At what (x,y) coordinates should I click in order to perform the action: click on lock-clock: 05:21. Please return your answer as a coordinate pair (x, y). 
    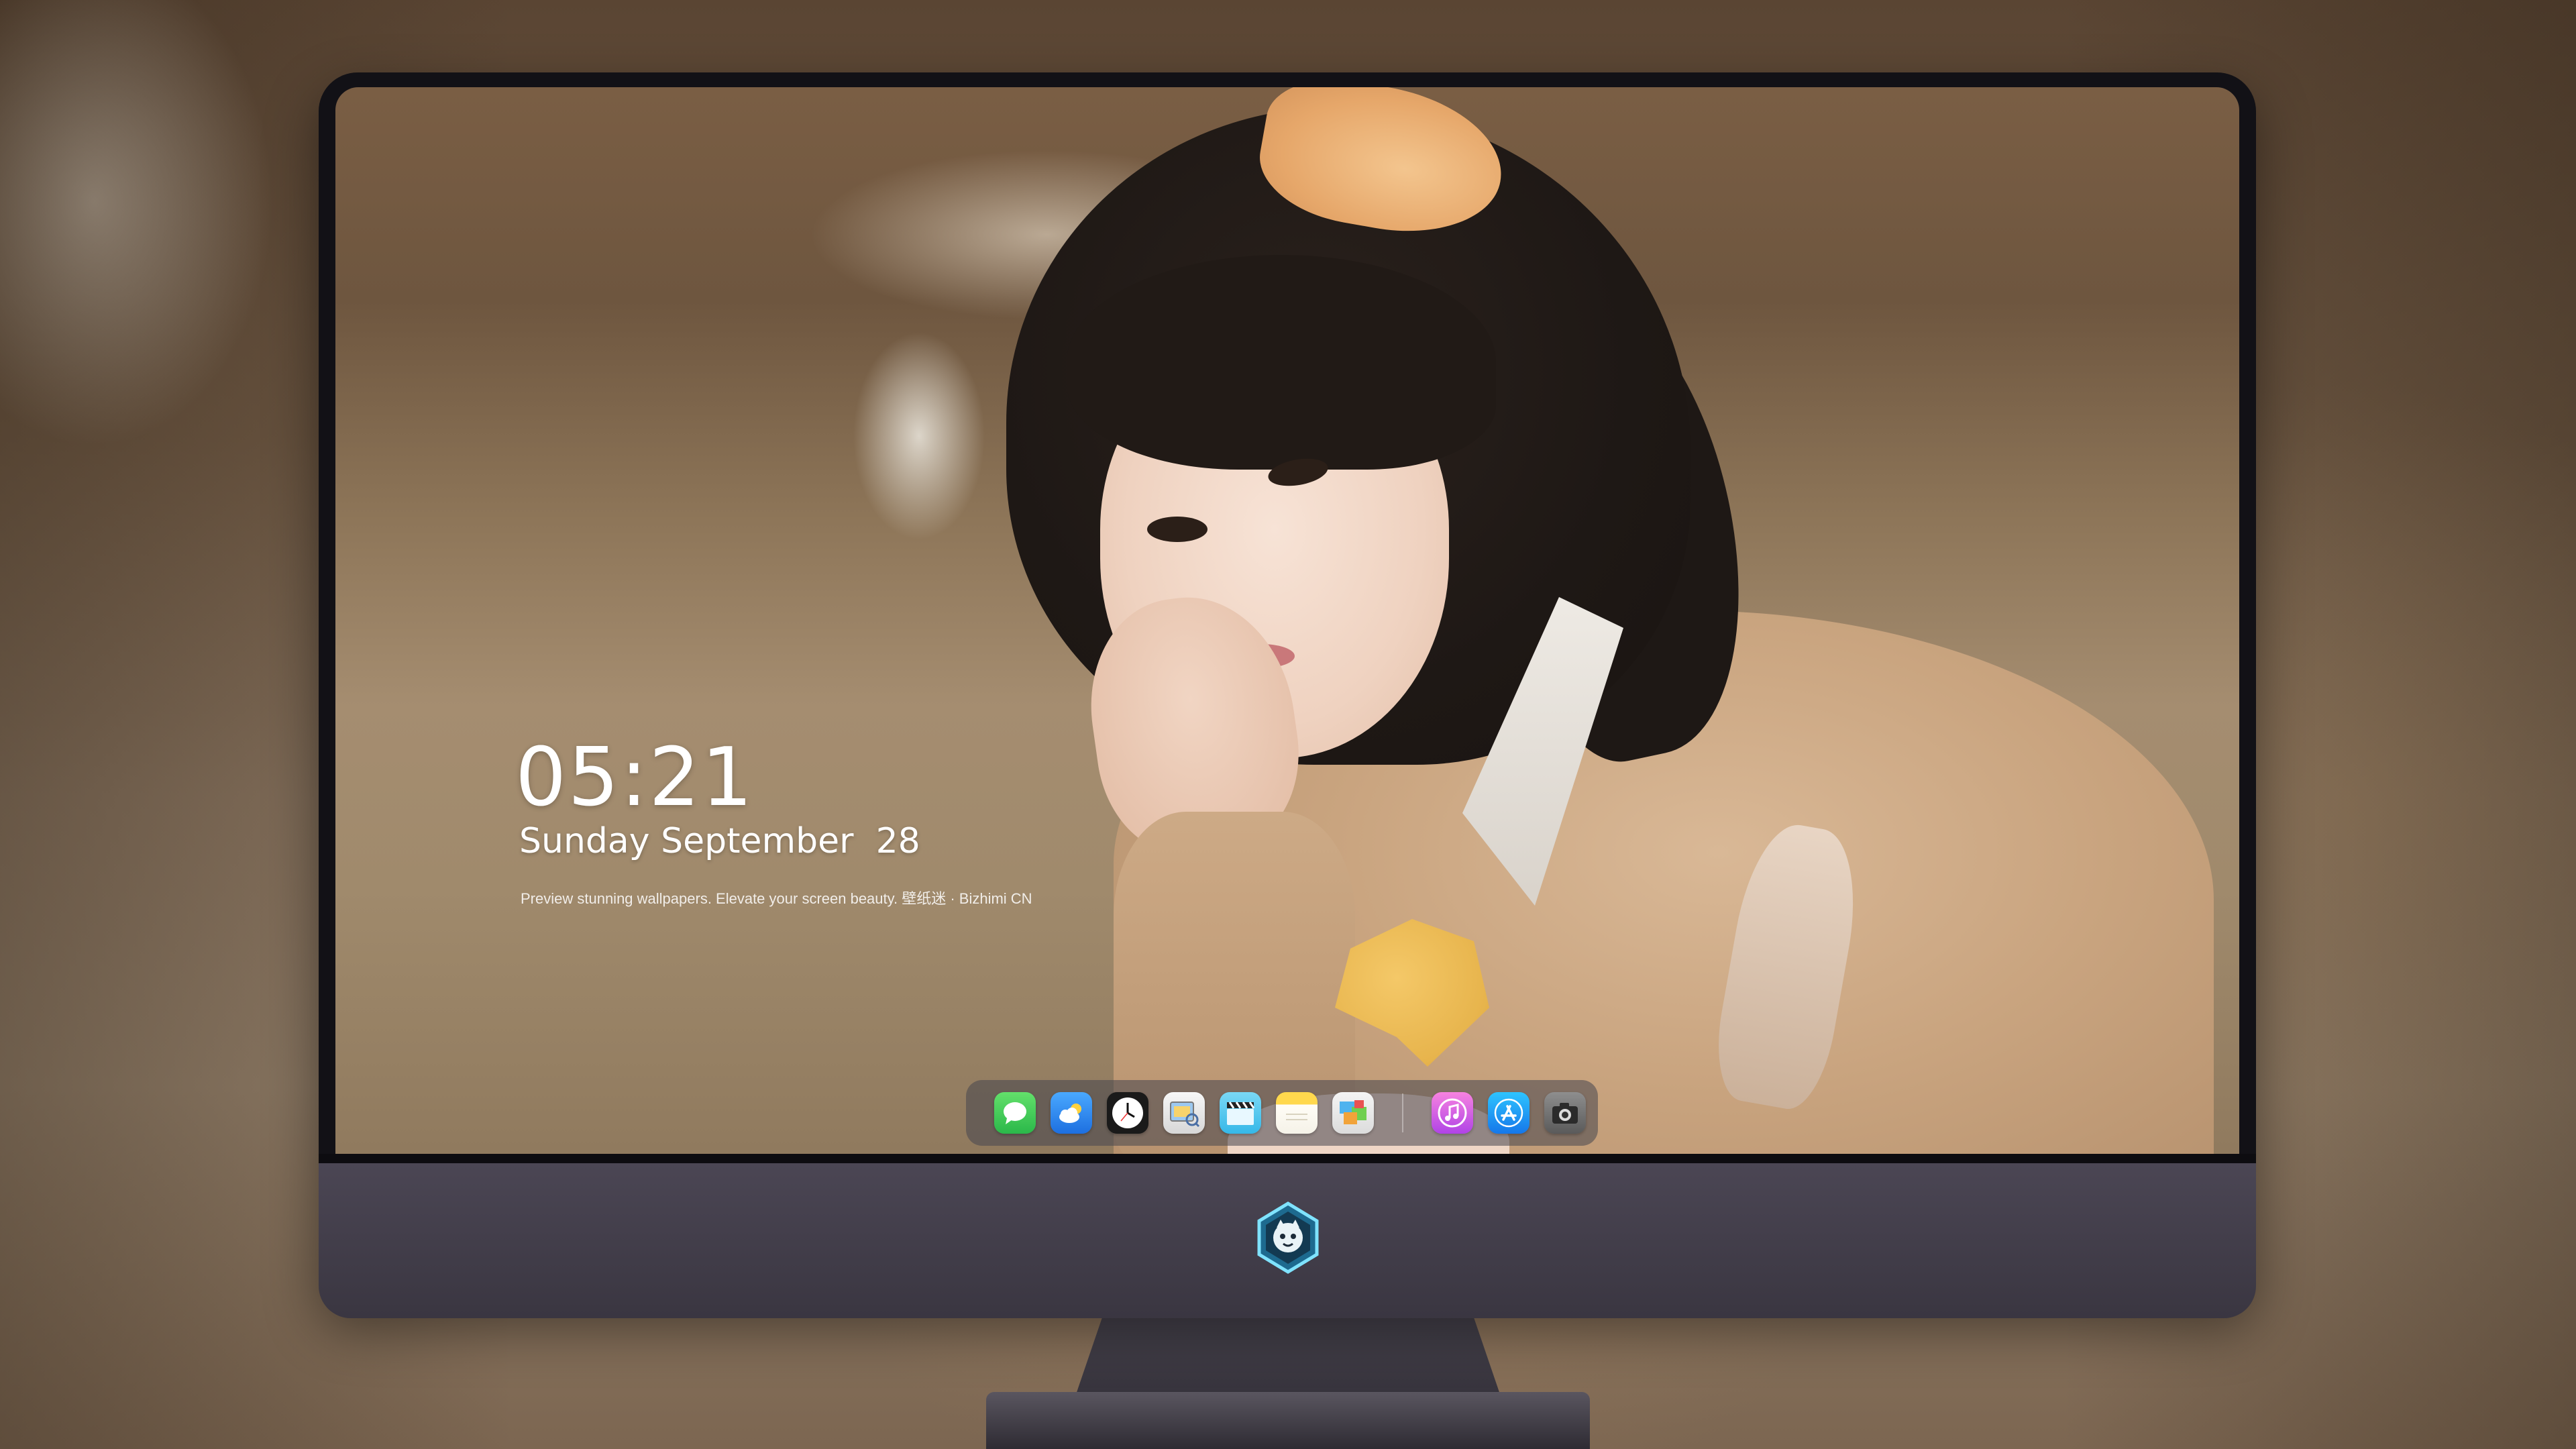
    Looking at the image, I should click on (634, 777).